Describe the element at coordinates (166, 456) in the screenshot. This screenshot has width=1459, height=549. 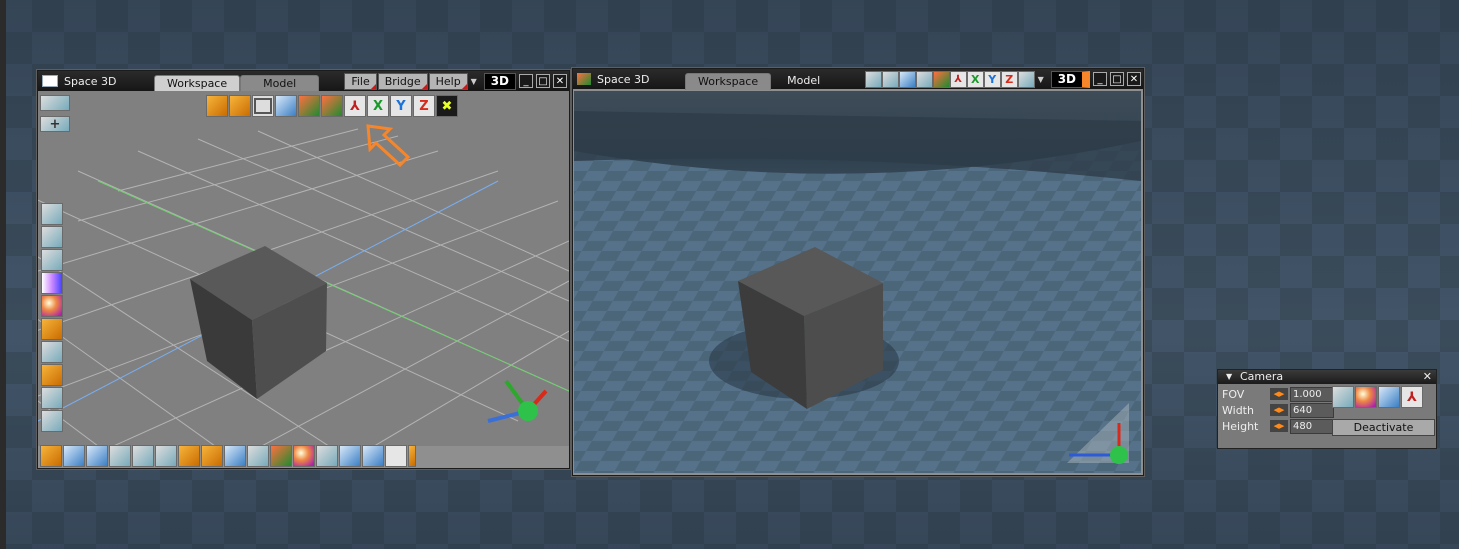
I see `wedge-icon` at that location.